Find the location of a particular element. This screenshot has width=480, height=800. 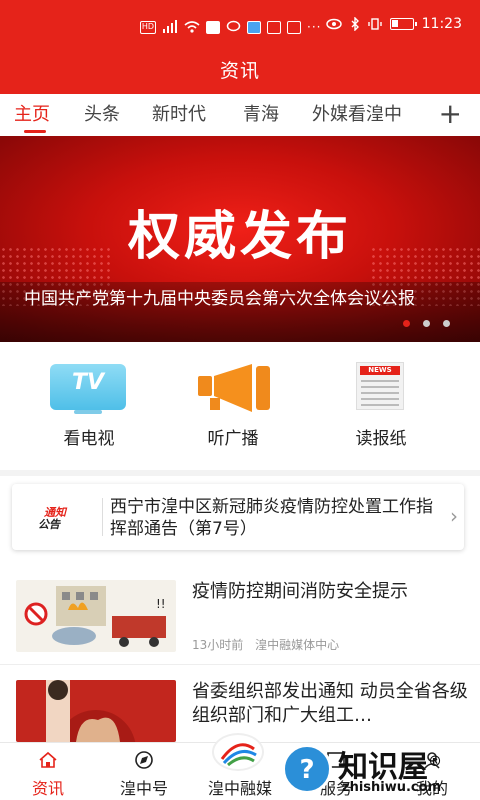

tab-qinghai: 青海 is located at coordinates (261, 115).